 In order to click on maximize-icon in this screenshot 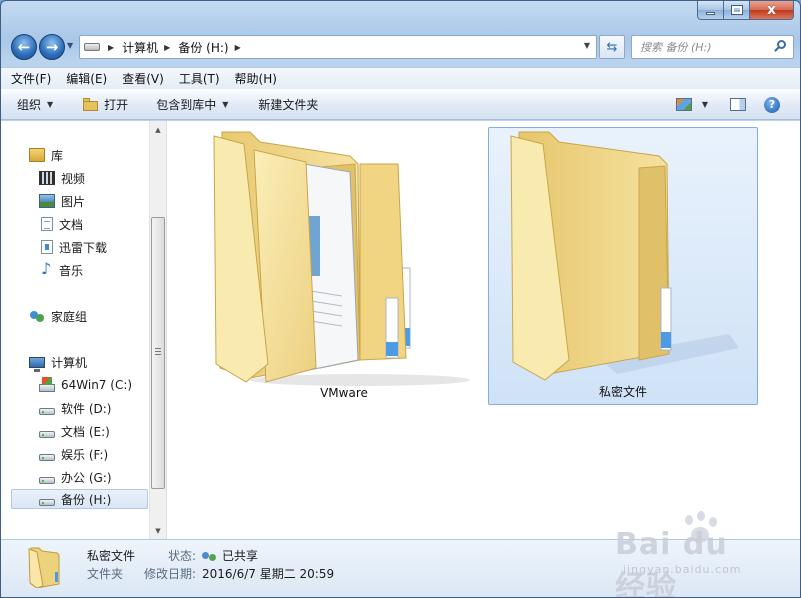, I will do `click(736, 10)`.